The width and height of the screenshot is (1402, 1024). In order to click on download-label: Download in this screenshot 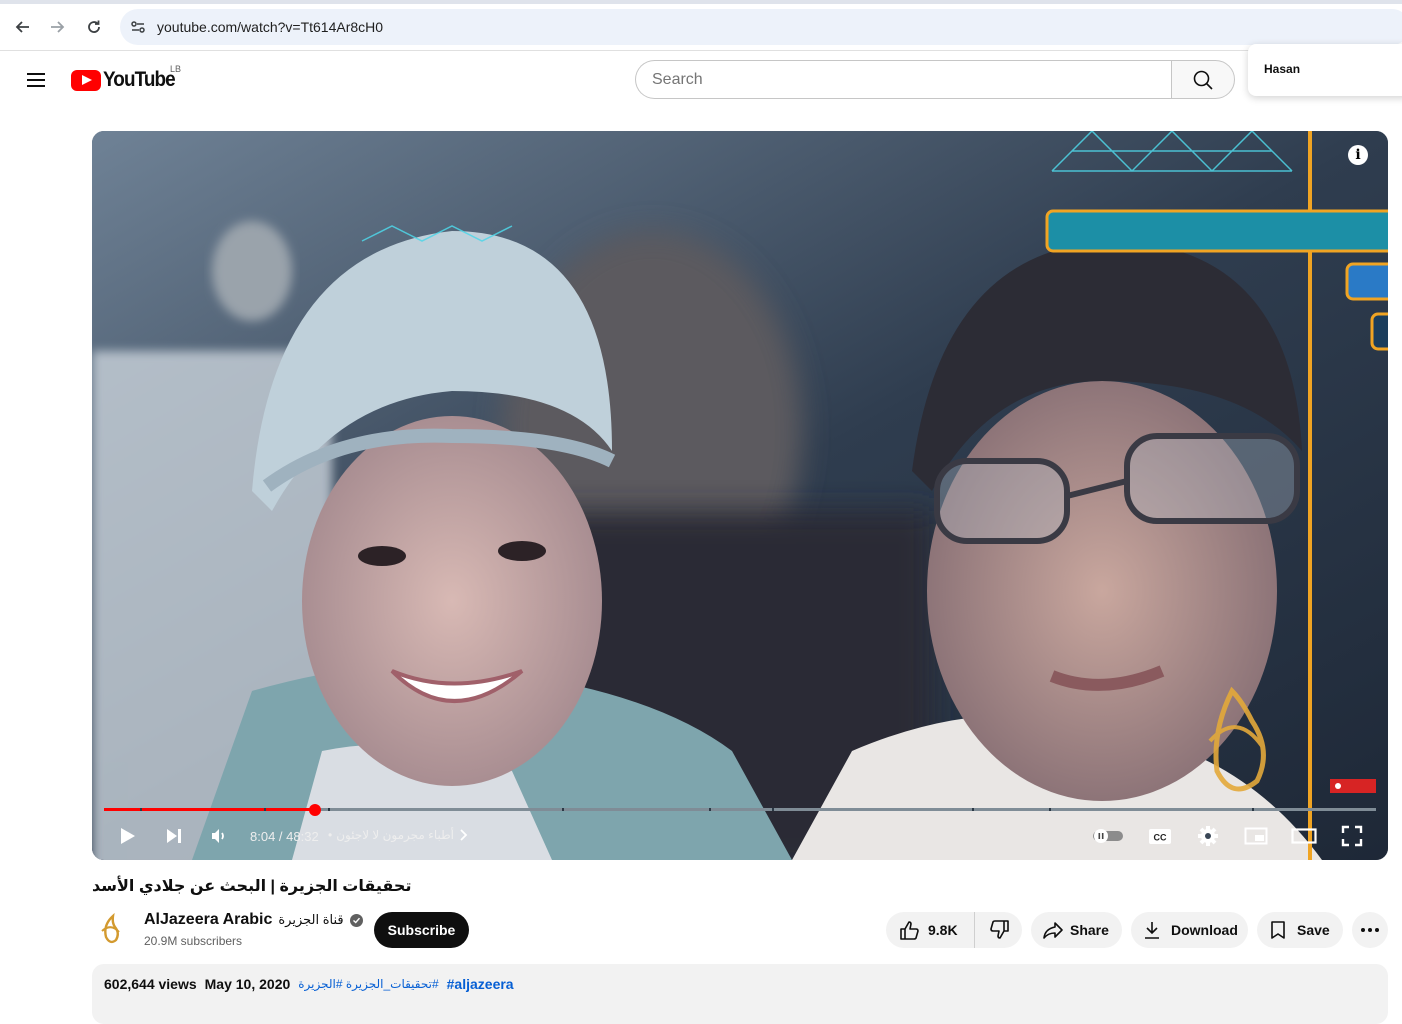, I will do `click(1204, 930)`.